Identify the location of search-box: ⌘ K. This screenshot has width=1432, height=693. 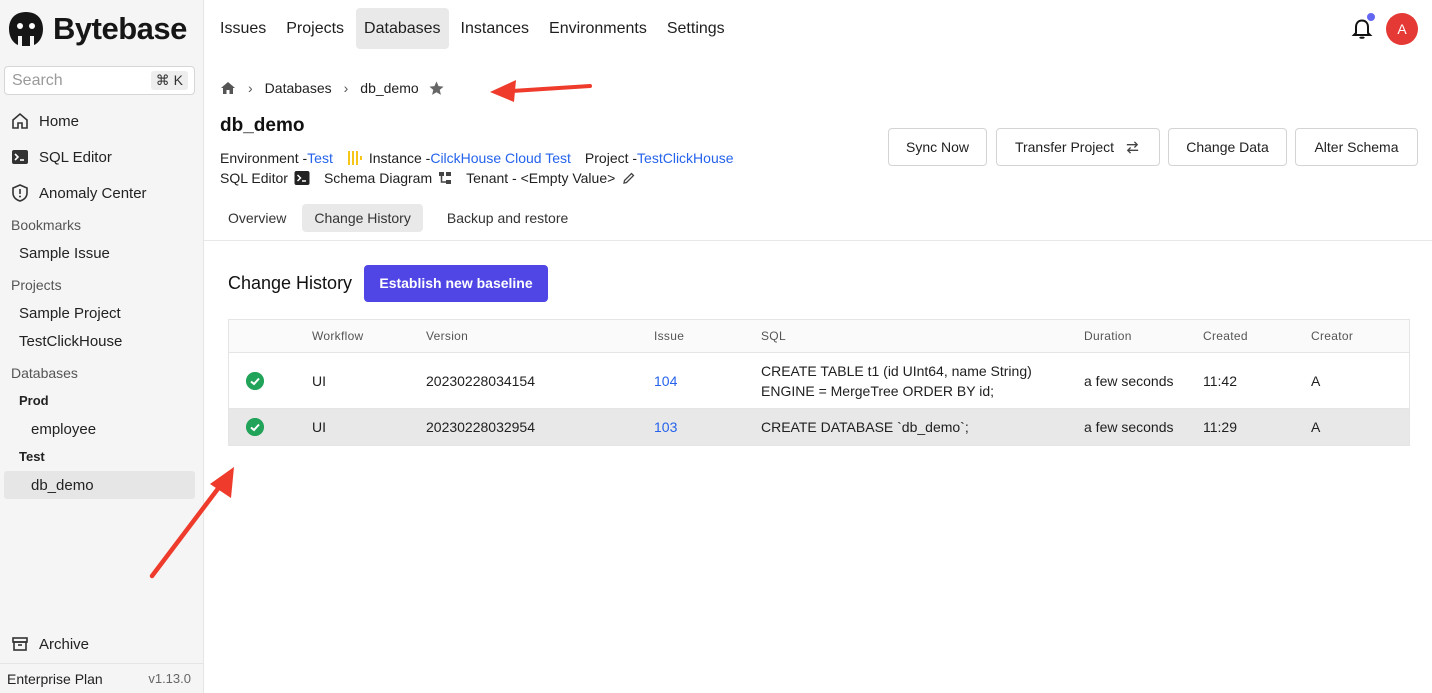
(99, 80).